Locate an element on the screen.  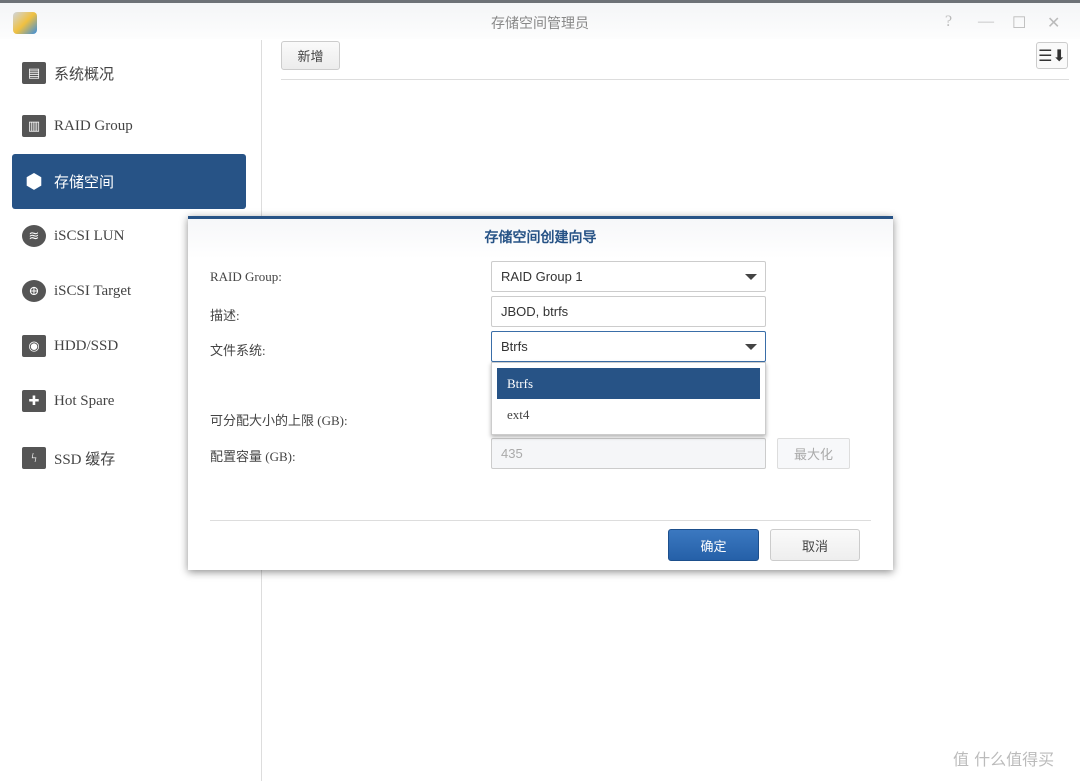
database-icon: ≋ is located at coordinates (34, 236).